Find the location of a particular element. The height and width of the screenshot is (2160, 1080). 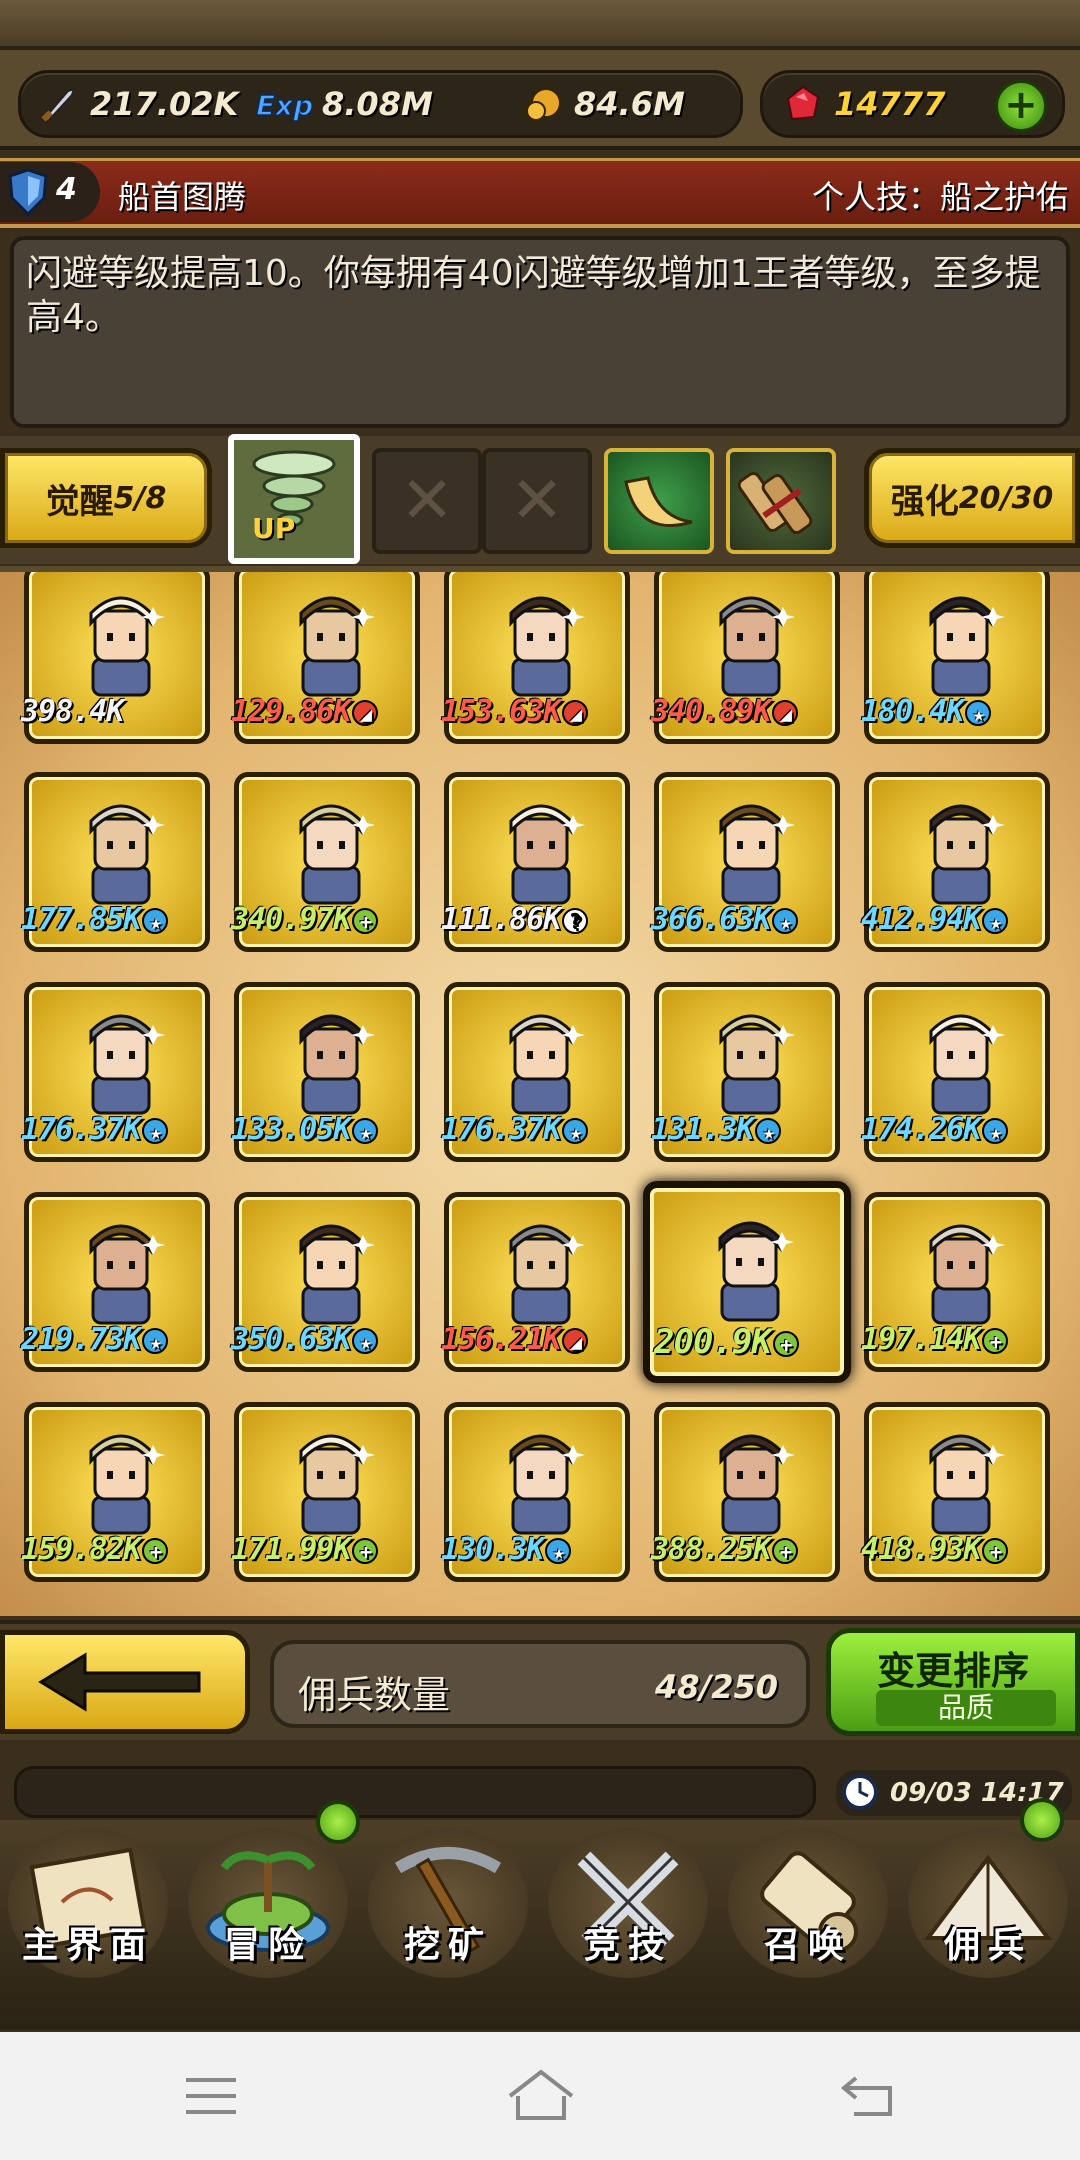

mercenary-card: 340.89K ◢ is located at coordinates (745, 658).